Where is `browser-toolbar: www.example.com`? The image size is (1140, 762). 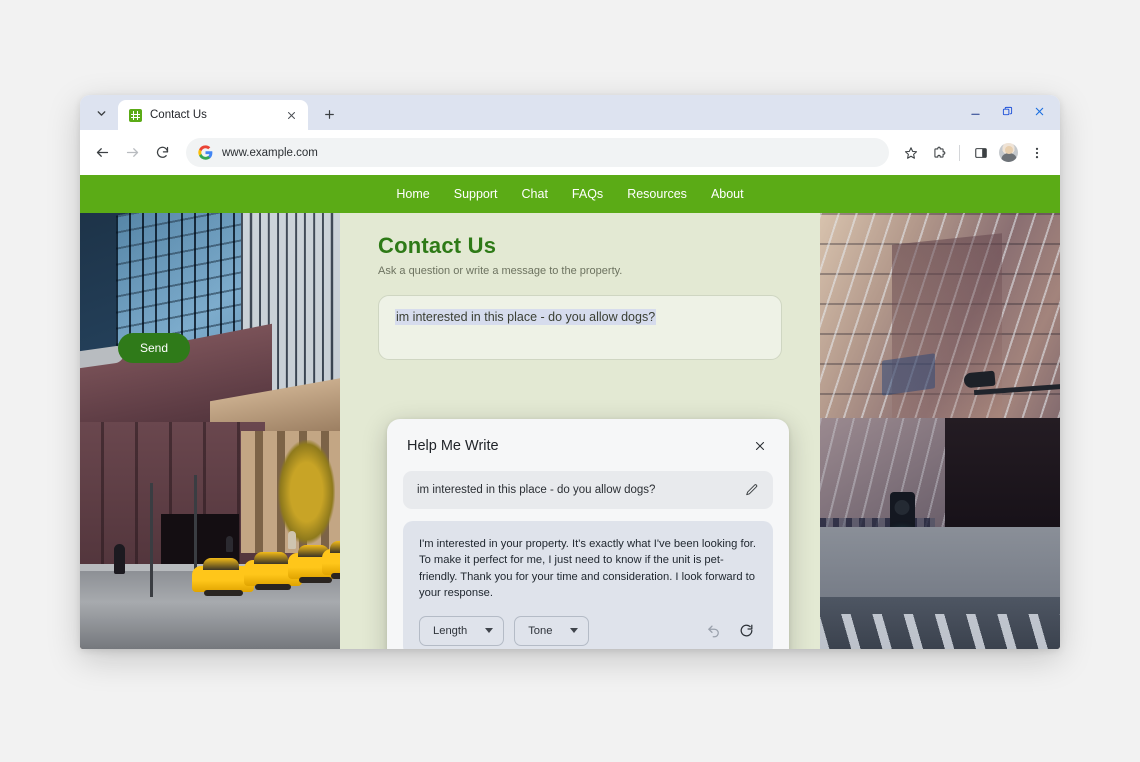 browser-toolbar: www.example.com is located at coordinates (570, 152).